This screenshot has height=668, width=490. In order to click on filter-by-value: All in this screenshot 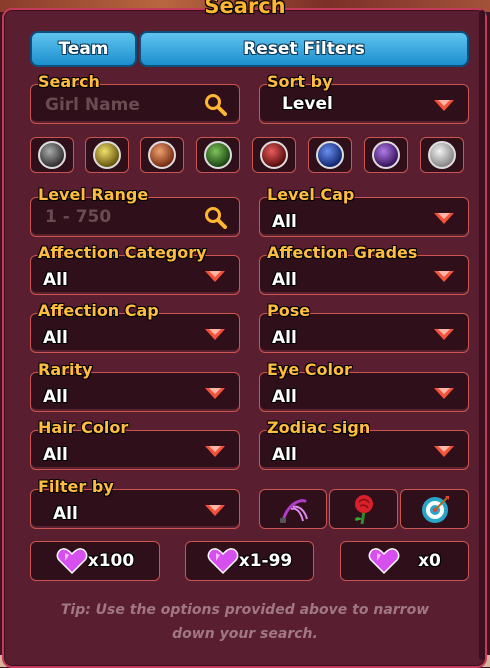, I will do `click(65, 514)`.